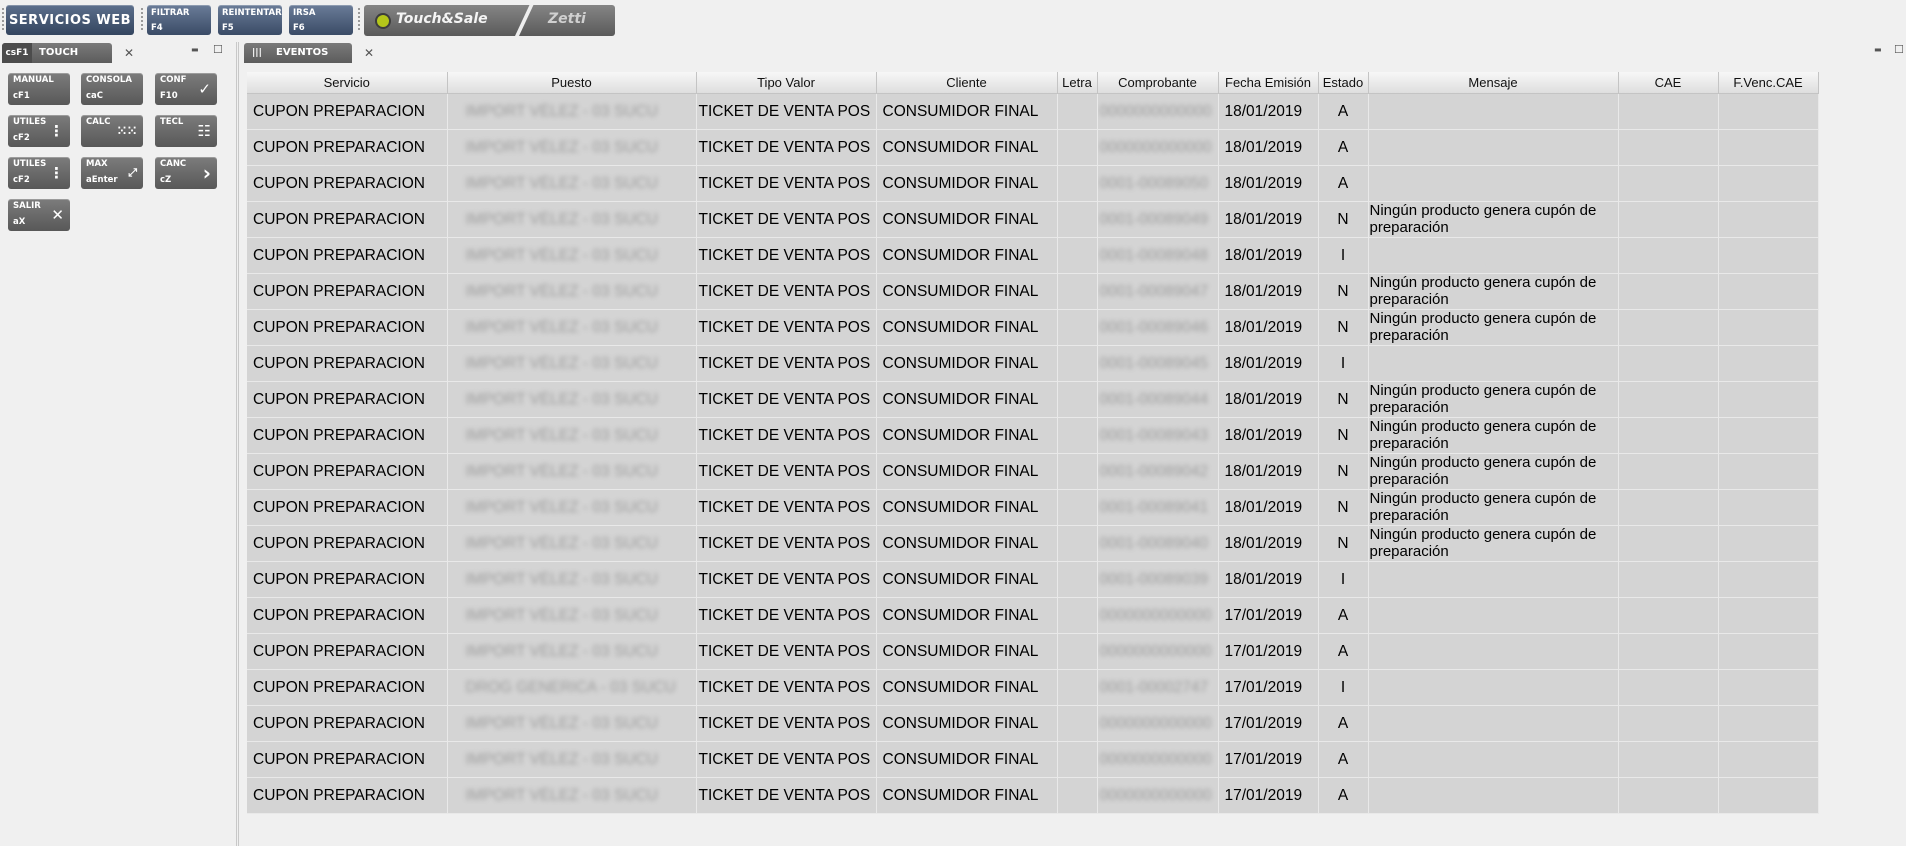  What do you see at coordinates (112, 173) in the screenshot?
I see `max-button: MAX aEnter ⤢` at bounding box center [112, 173].